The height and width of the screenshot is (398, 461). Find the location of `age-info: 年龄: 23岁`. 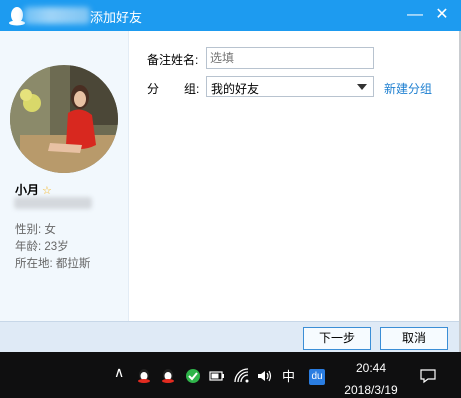

age-info: 年龄: 23岁 is located at coordinates (42, 247).